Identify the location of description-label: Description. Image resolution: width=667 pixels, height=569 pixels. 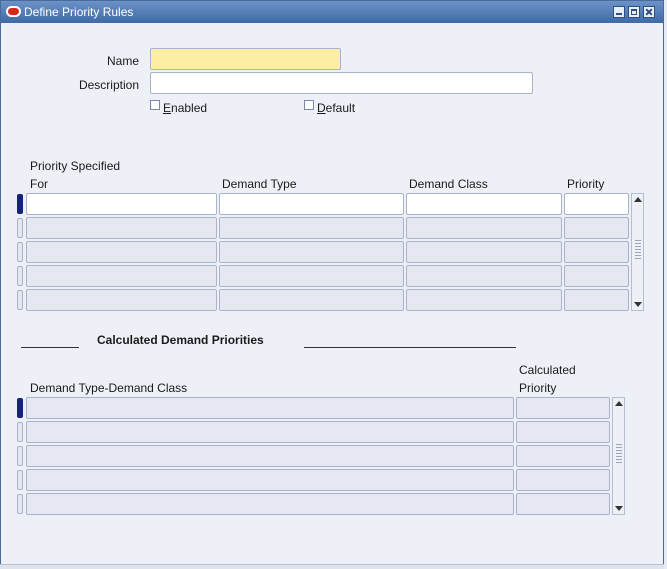
(108, 85).